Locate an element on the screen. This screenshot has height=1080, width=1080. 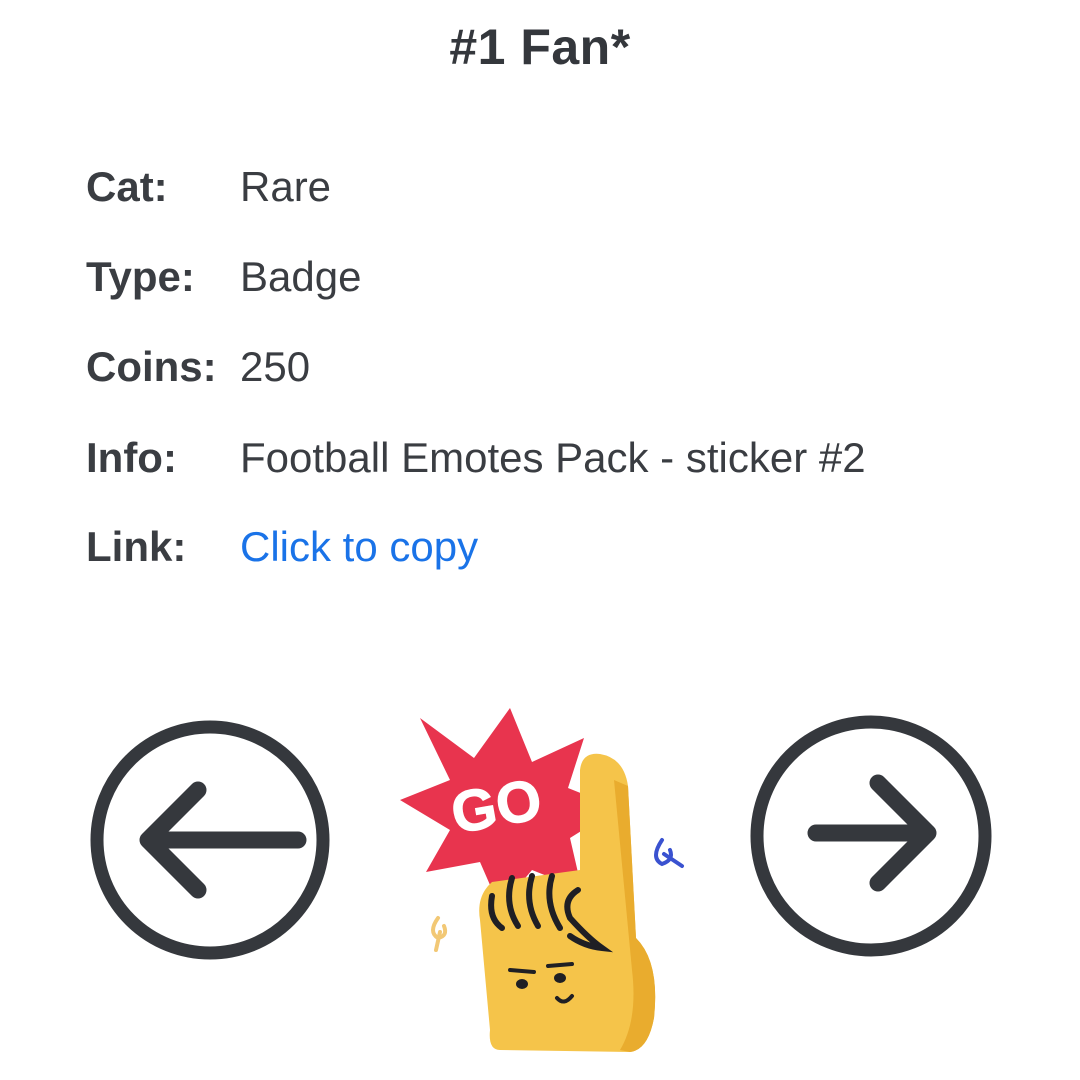
next-button is located at coordinates (871, 836).